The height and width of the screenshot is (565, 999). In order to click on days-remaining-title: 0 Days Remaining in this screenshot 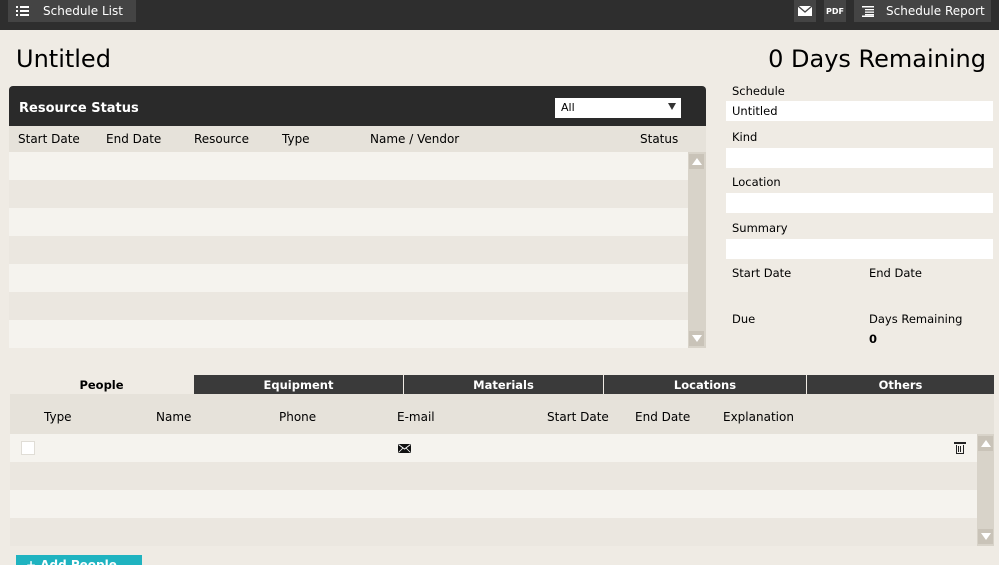, I will do `click(877, 59)`.